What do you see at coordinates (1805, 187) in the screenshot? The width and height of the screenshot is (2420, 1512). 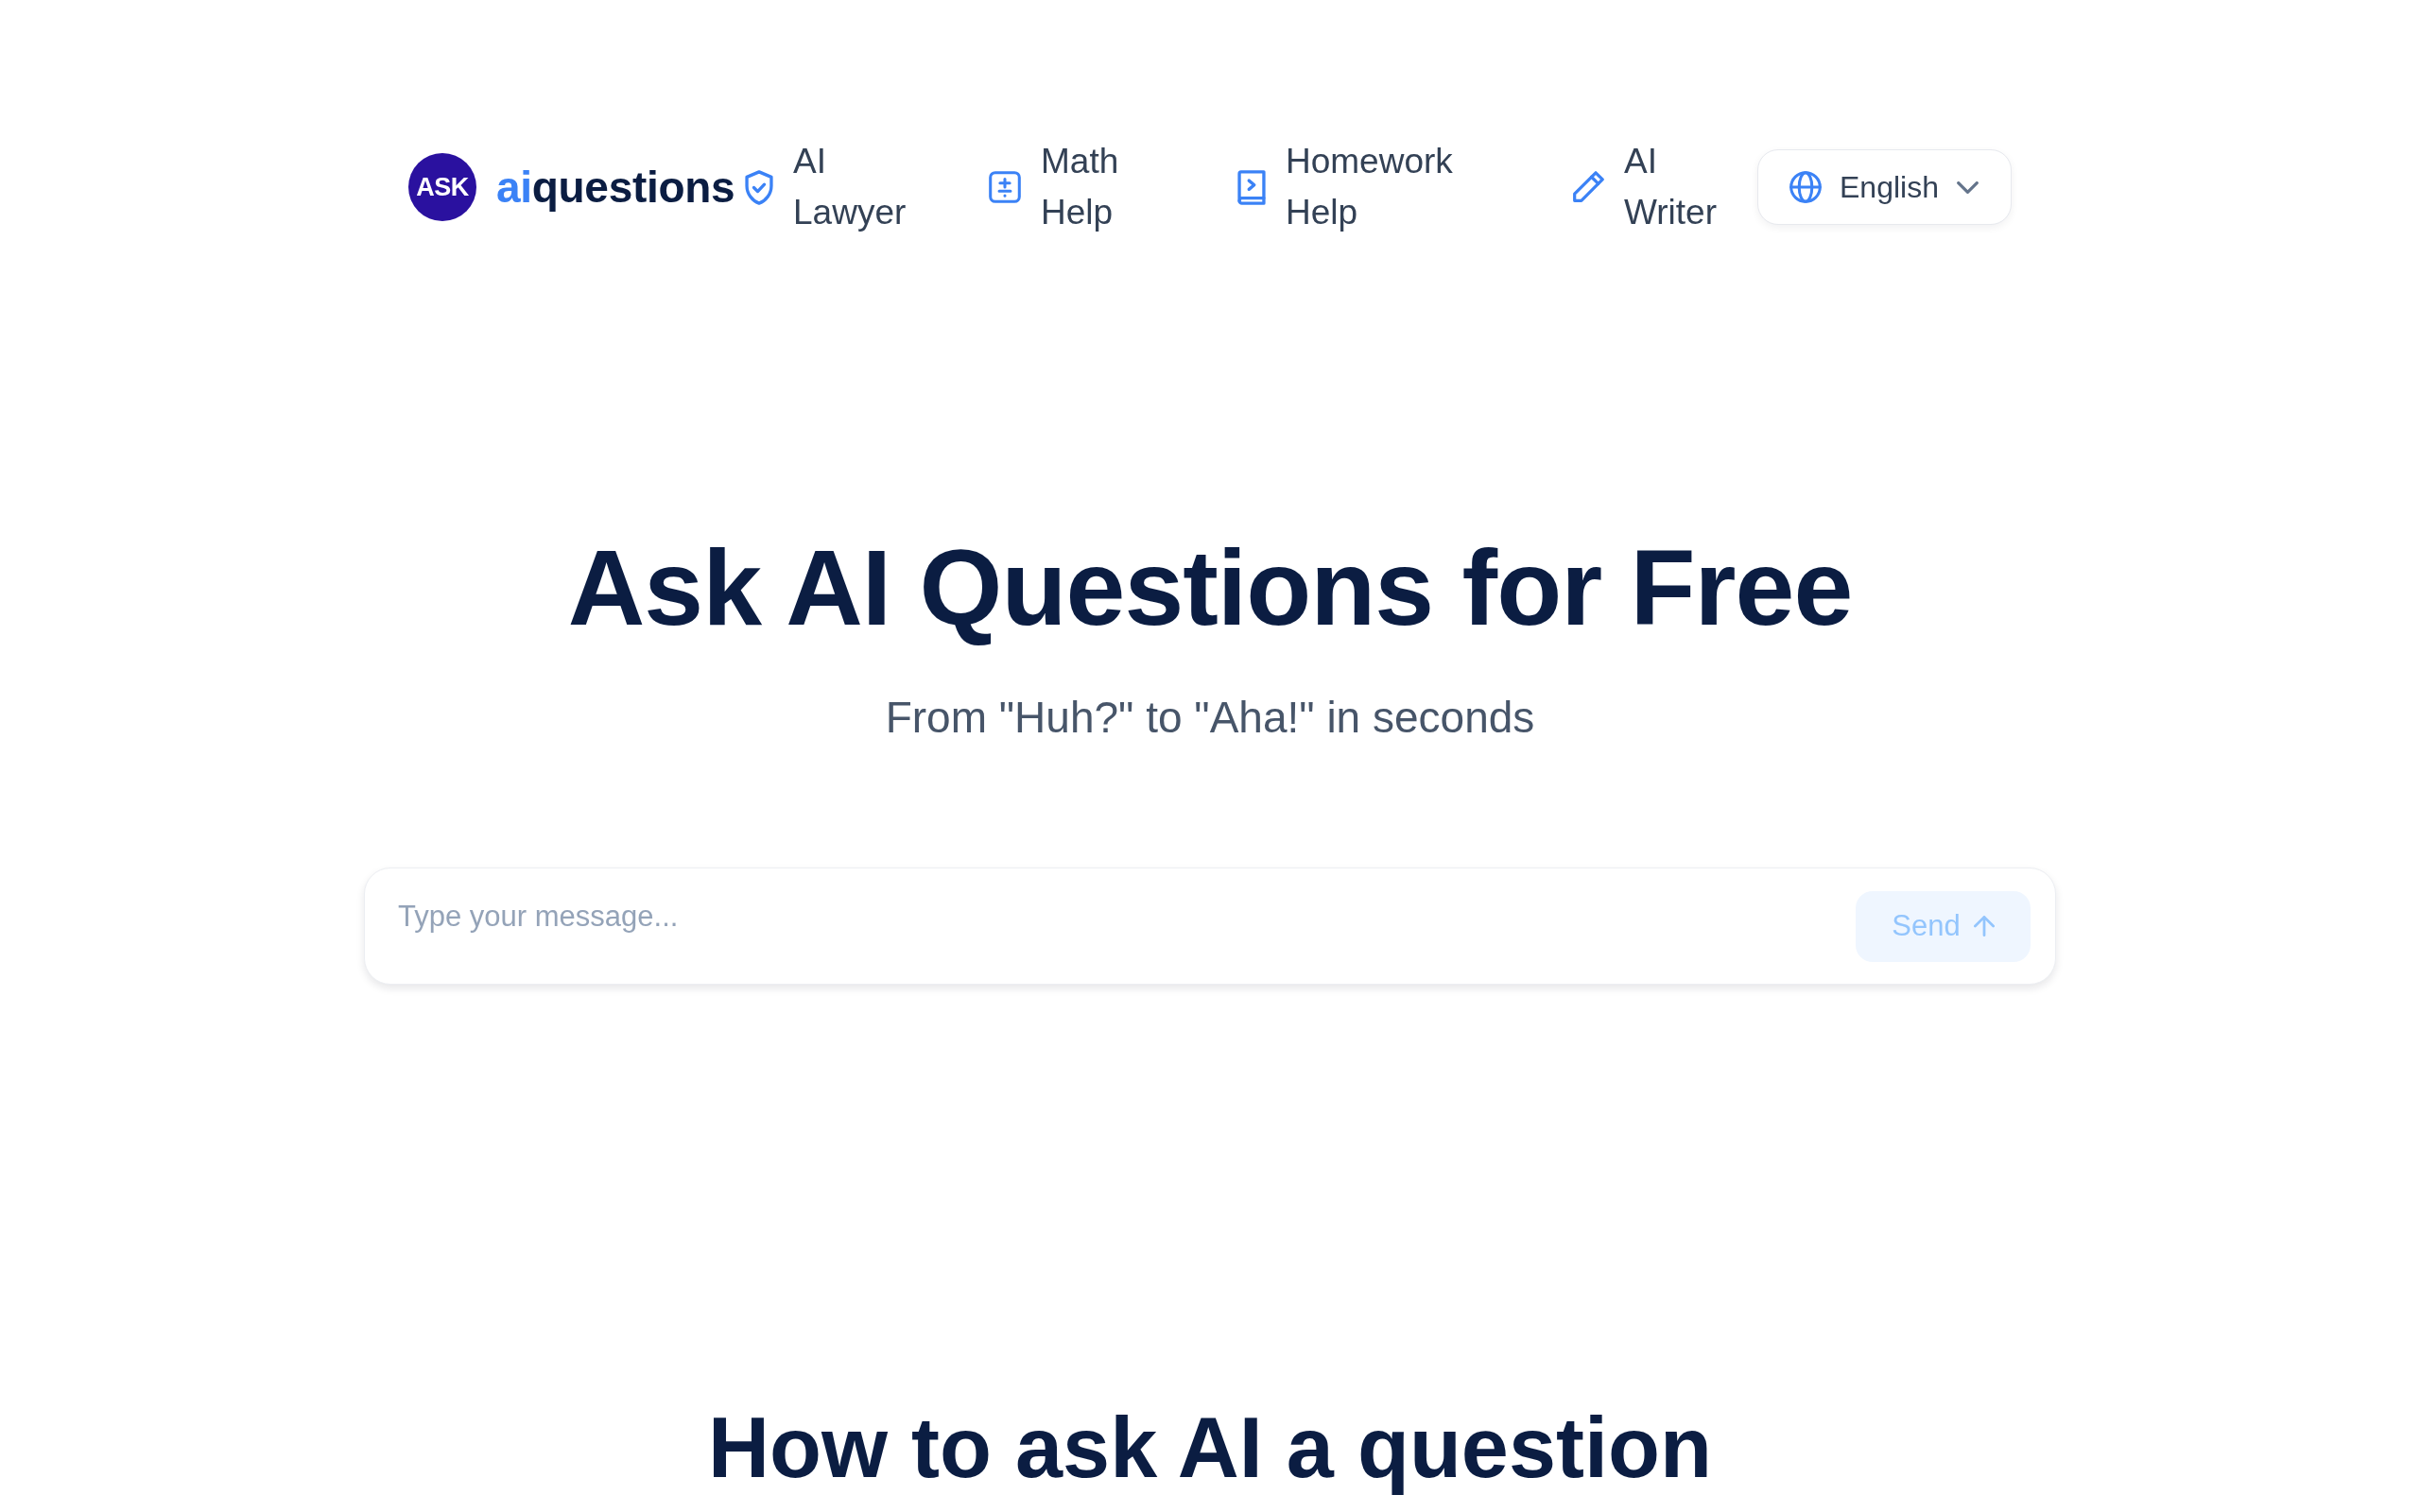 I see `globe-icon` at bounding box center [1805, 187].